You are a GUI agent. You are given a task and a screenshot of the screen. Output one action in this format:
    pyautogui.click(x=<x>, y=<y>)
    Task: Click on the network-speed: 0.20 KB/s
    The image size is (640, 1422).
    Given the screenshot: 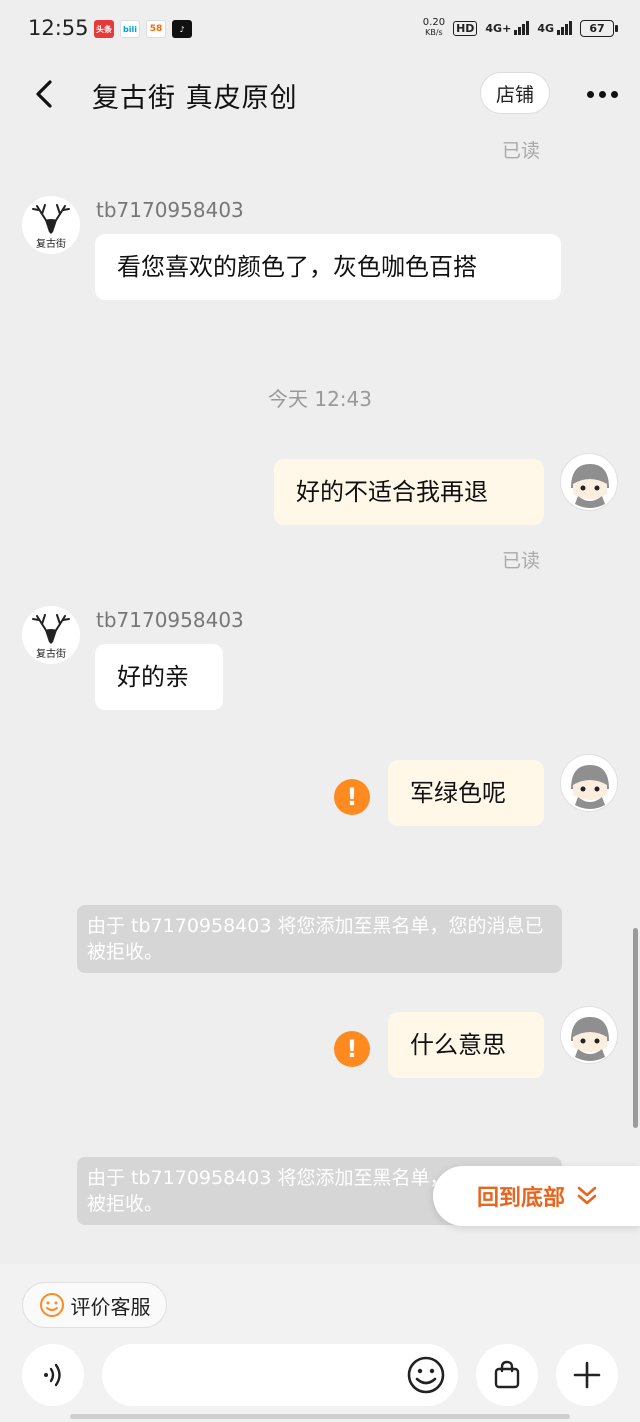 What is the action you would take?
    pyautogui.click(x=434, y=27)
    